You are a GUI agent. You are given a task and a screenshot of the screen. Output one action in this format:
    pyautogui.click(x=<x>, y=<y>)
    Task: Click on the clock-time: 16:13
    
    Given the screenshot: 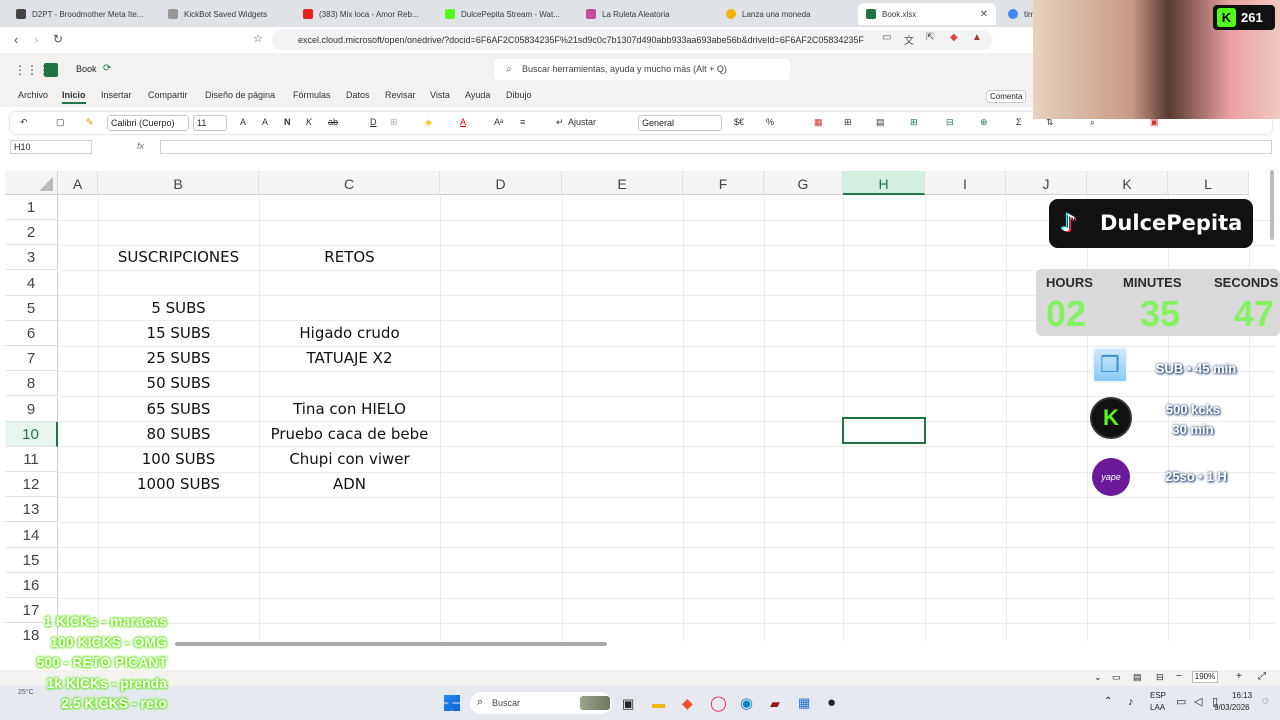 What is the action you would take?
    pyautogui.click(x=1242, y=695)
    